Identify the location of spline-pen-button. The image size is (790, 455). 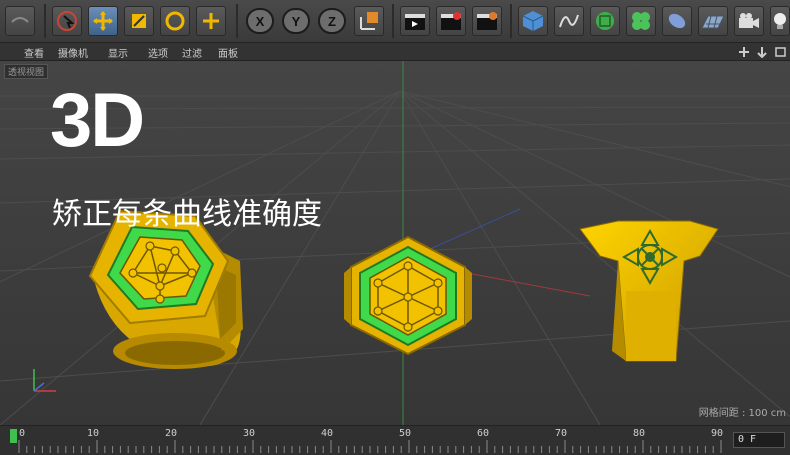
(569, 21).